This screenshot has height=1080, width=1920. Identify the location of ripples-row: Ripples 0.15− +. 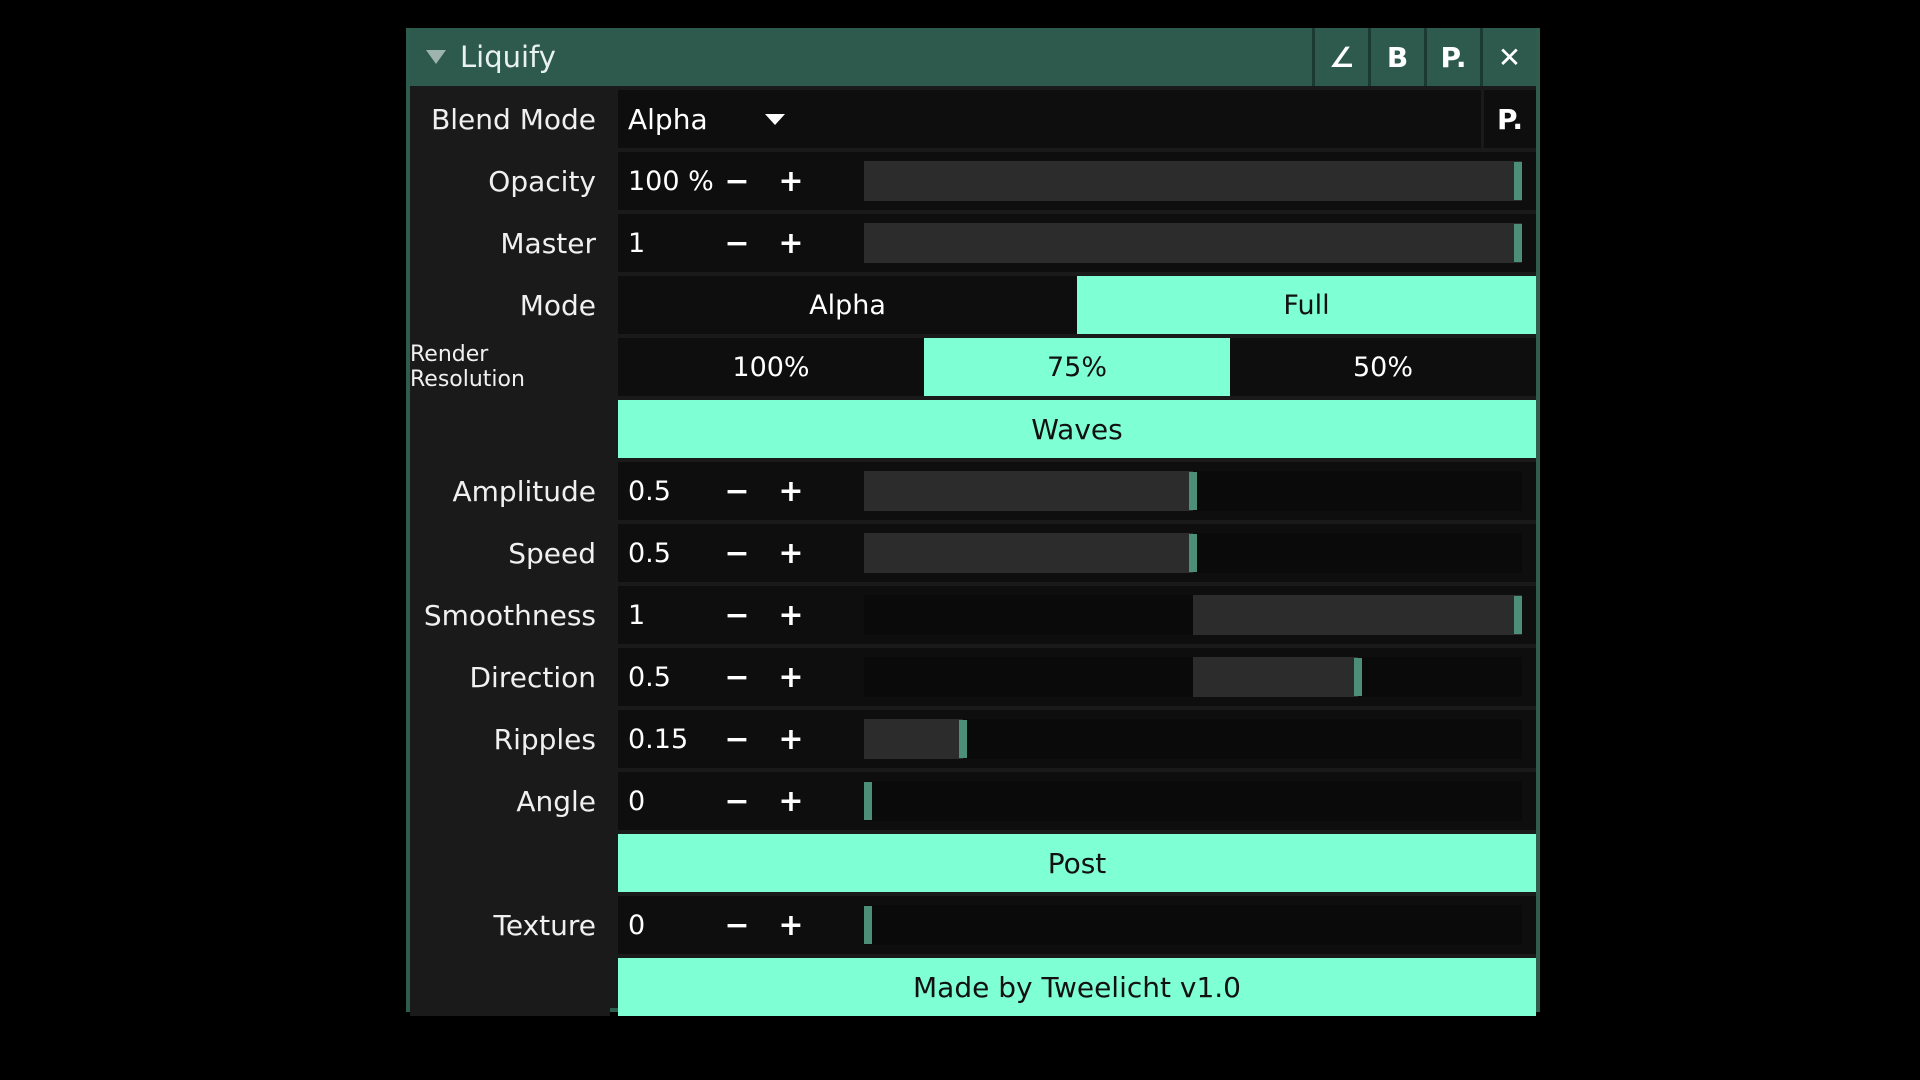
(973, 739).